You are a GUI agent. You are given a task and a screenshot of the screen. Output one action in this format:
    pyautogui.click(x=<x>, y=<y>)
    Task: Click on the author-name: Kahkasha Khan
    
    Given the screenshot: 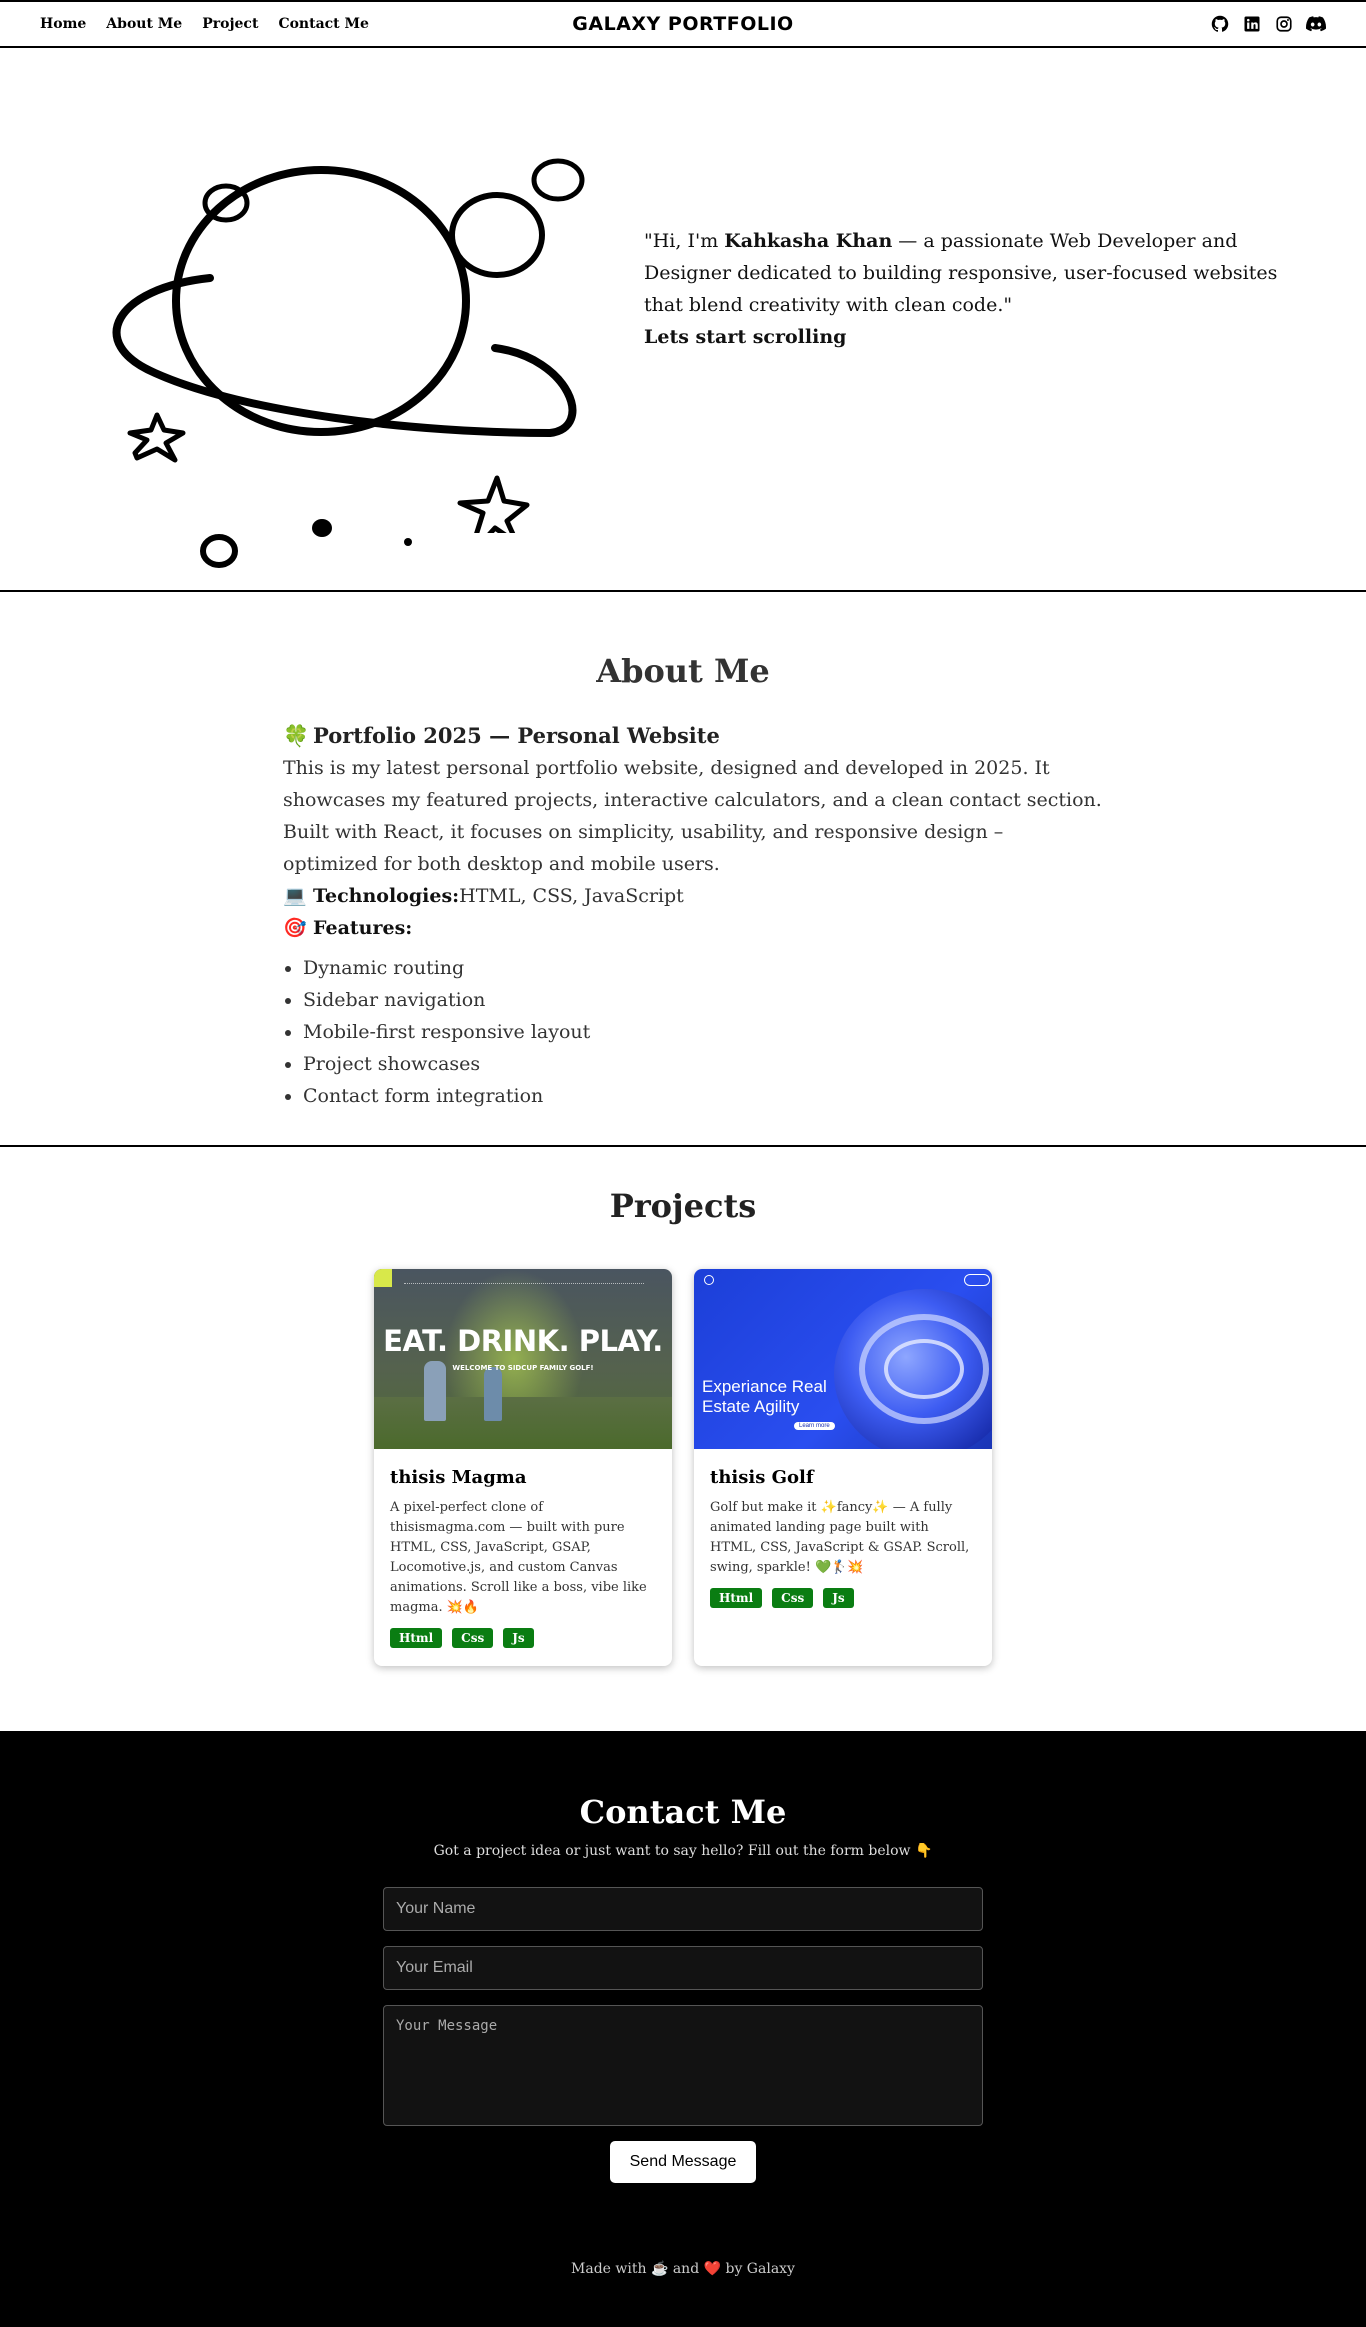 What is the action you would take?
    pyautogui.click(x=808, y=241)
    